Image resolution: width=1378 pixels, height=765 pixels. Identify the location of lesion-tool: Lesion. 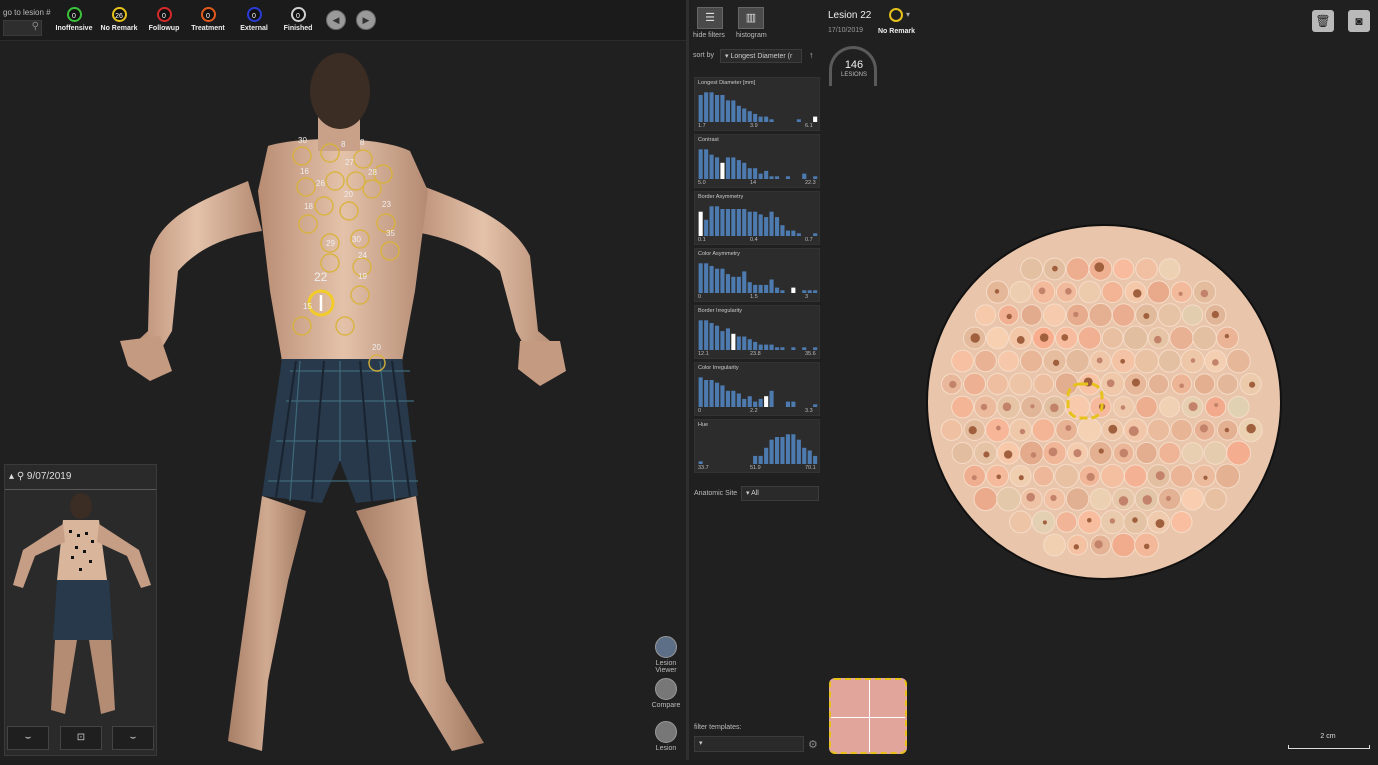
(666, 736).